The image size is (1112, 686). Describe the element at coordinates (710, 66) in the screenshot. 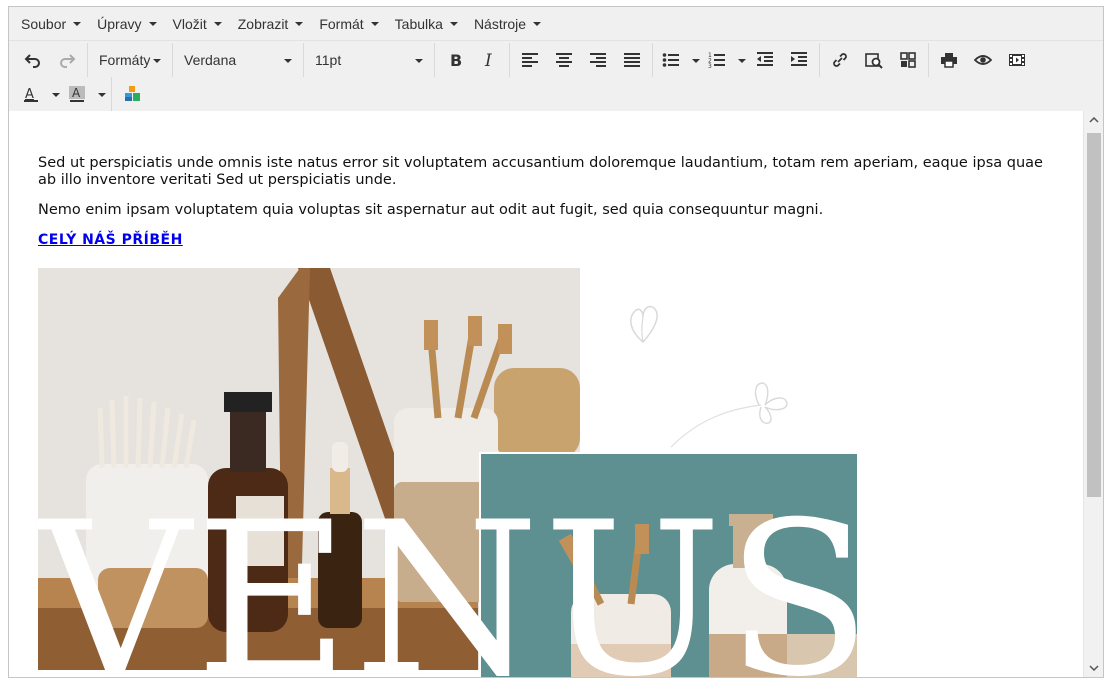

I see `svg-text: 3` at that location.